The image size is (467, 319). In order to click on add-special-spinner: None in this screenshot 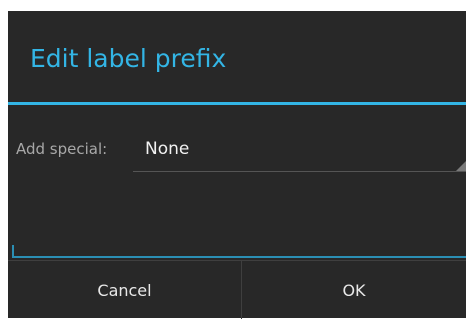, I will do `click(299, 149)`.